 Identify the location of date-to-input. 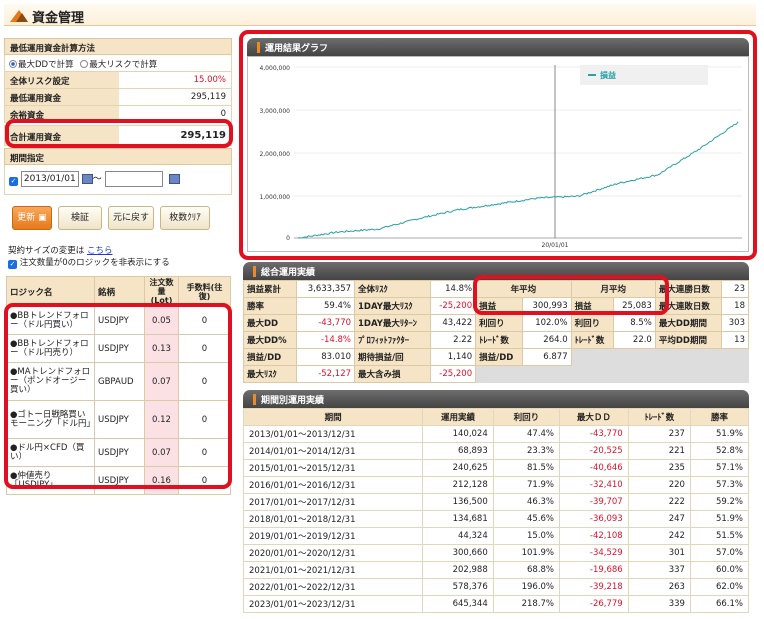
(133, 179).